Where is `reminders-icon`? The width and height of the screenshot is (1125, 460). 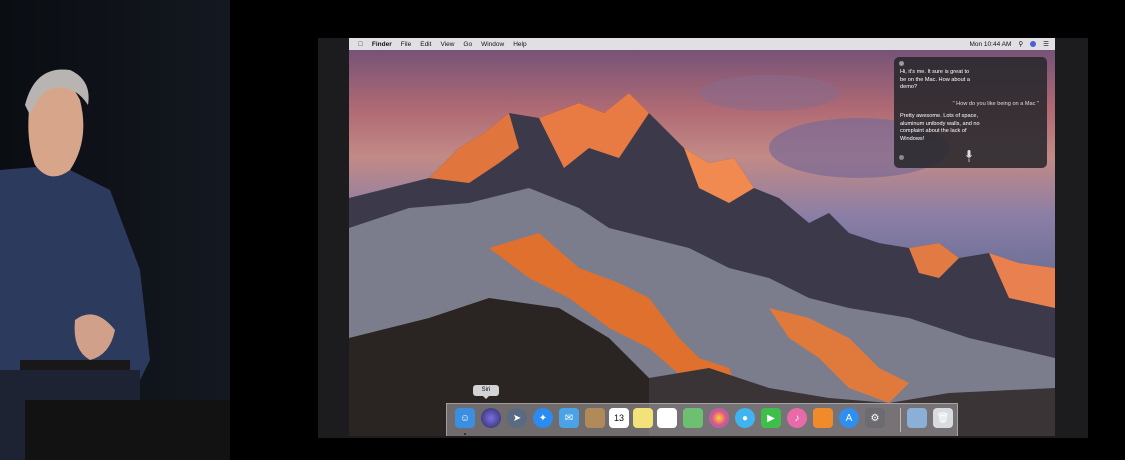 reminders-icon is located at coordinates (667, 418).